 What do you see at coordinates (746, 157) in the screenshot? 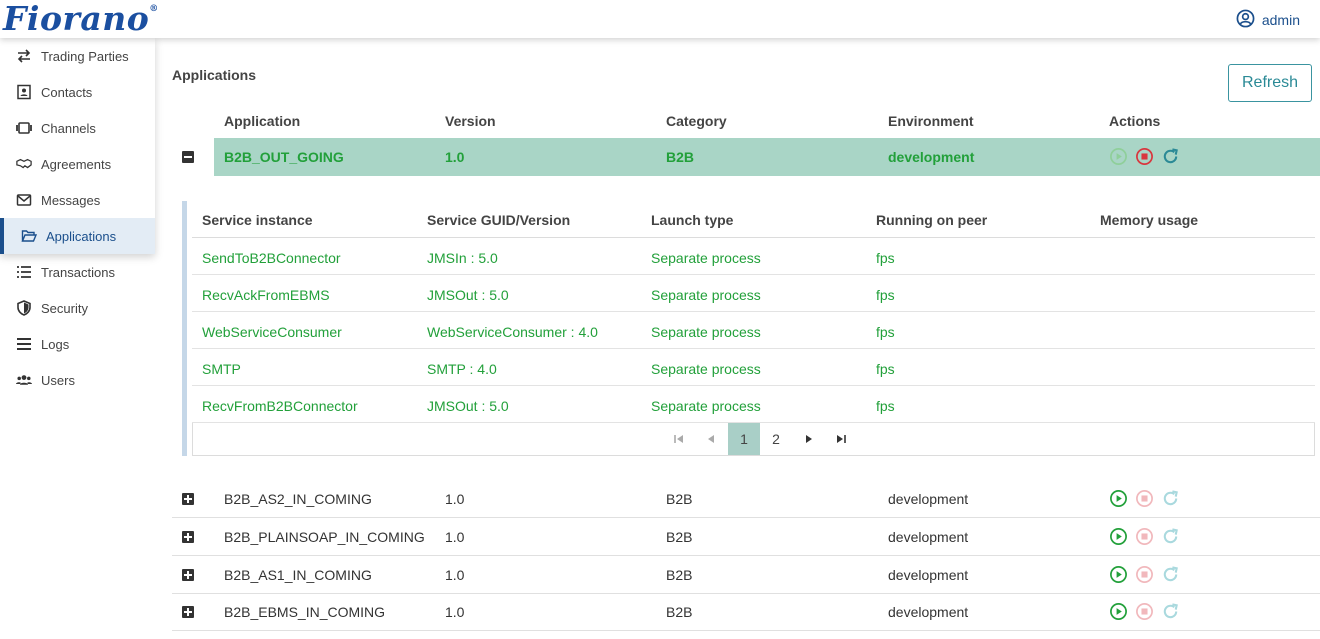
I see `table-row-expanded: B2B_OUT_GOING 1.0 B2B development` at bounding box center [746, 157].